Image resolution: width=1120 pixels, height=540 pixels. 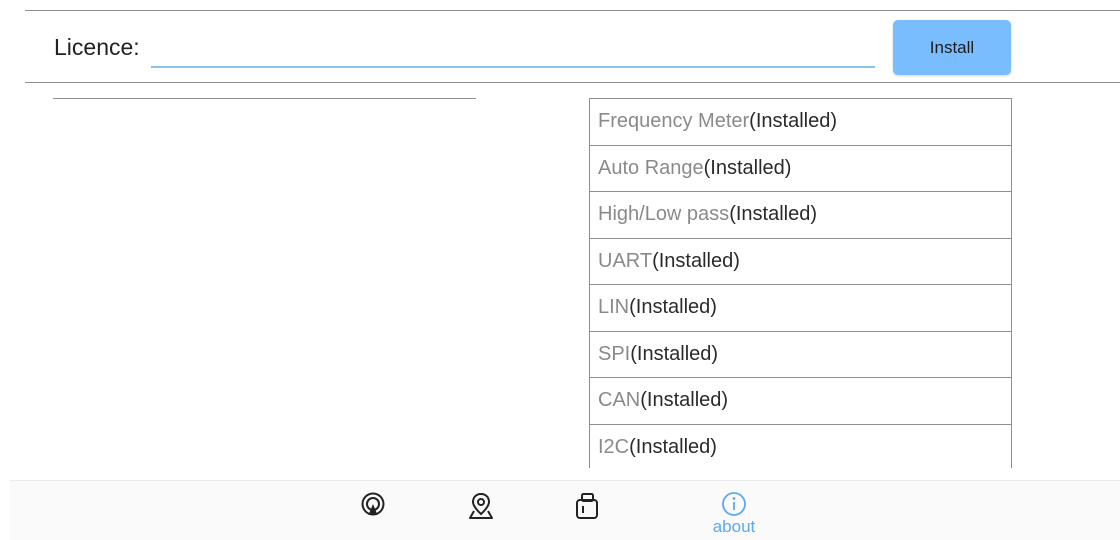 I want to click on nav-label-about: about, so click(x=734, y=526).